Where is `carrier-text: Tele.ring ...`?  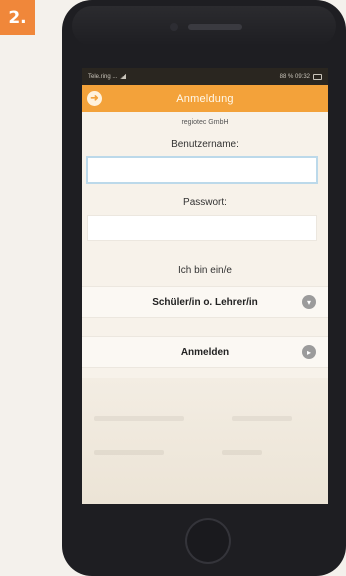
carrier-text: Tele.ring ... is located at coordinates (103, 76).